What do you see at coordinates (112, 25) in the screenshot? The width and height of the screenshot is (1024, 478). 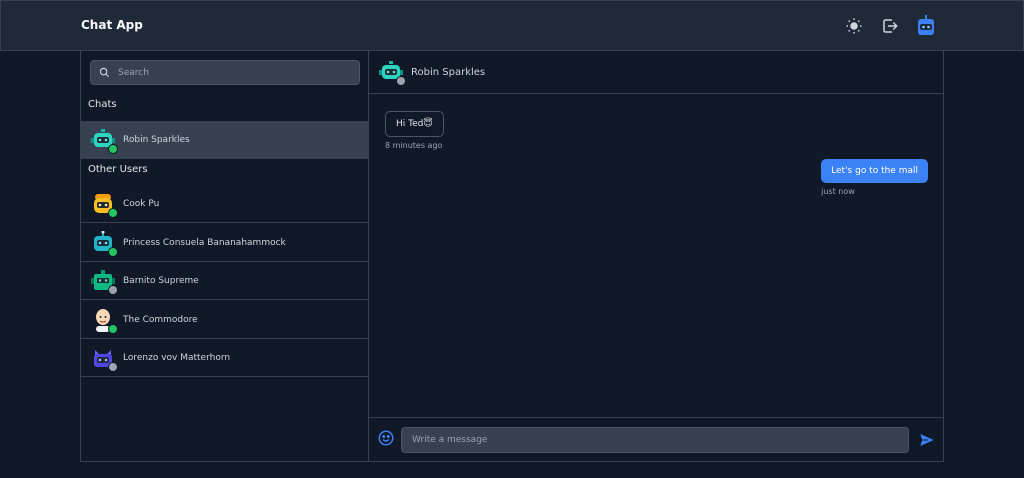 I see `app-title: Chat App` at bounding box center [112, 25].